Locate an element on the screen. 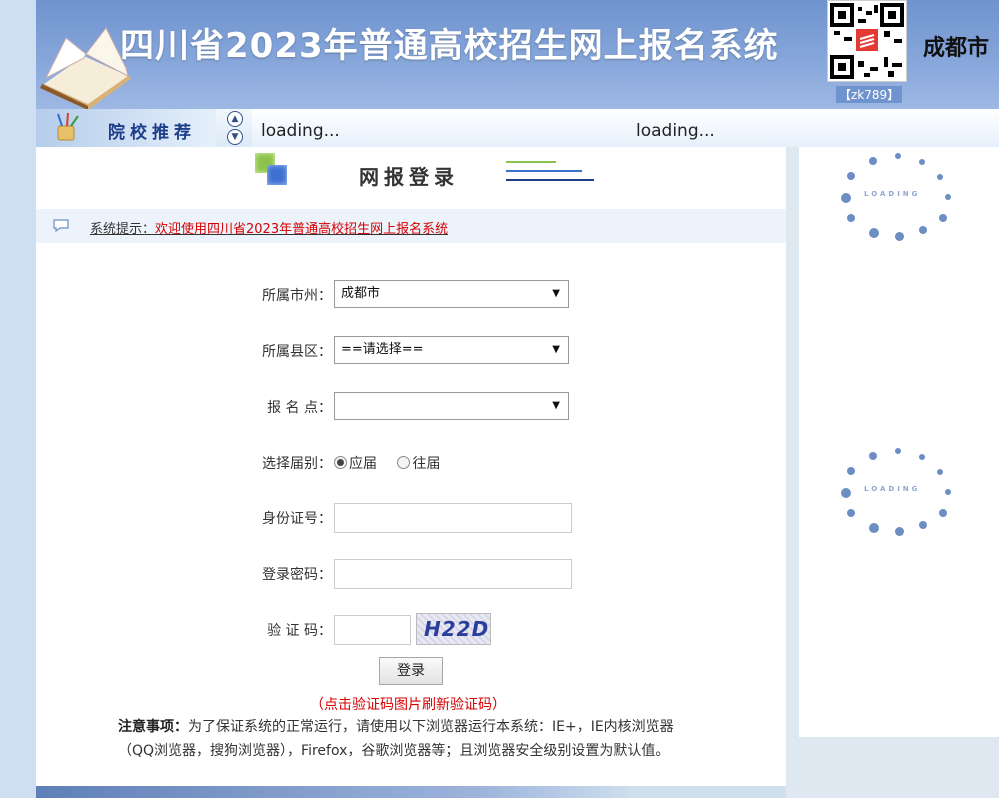  qr-code-icon is located at coordinates (867, 41).